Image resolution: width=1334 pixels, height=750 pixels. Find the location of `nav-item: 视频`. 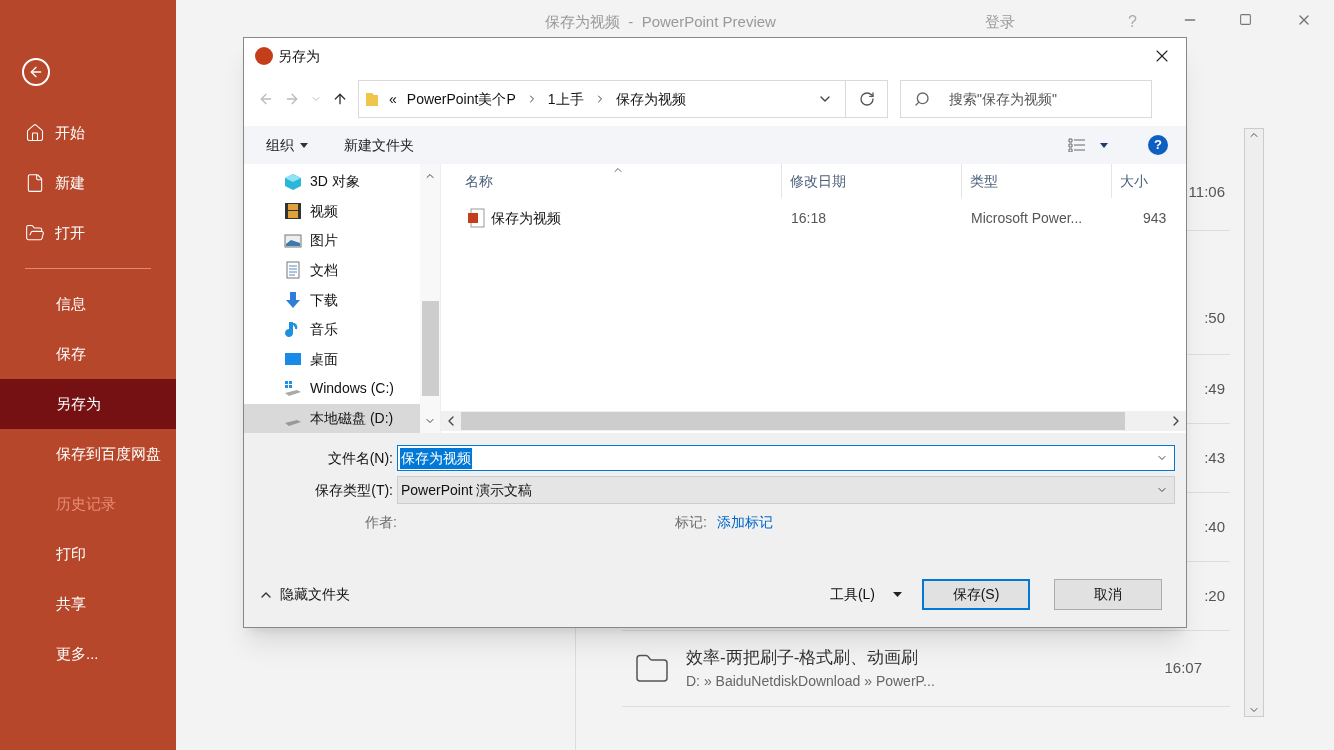

nav-item: 视频 is located at coordinates (332, 211).